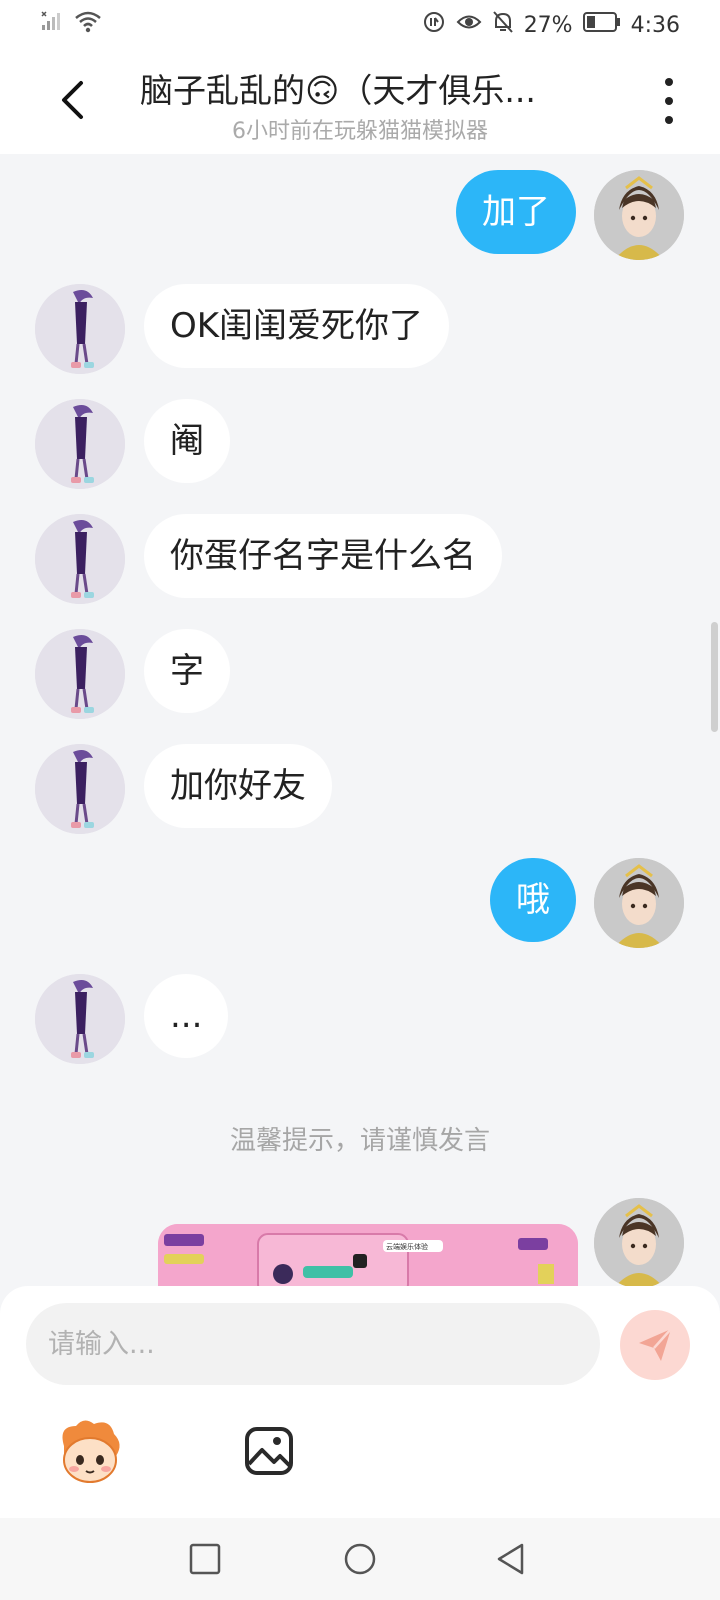 This screenshot has width=720, height=1600. I want to click on image-icon, so click(269, 1451).